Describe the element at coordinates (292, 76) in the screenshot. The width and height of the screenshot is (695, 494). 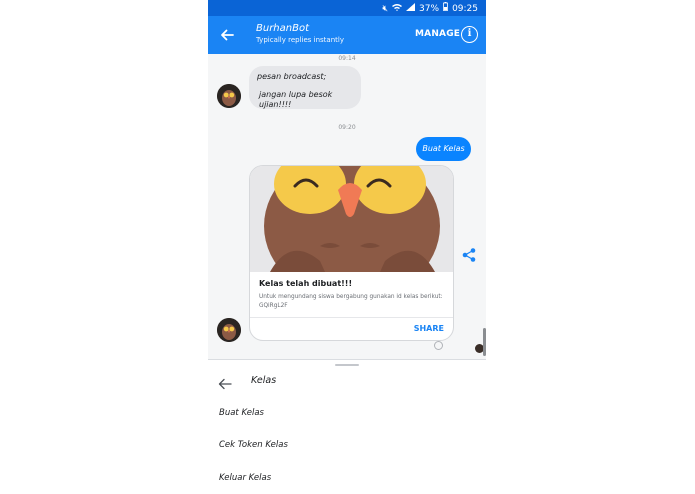
I see `message-line: pesan broadcast;` at that location.